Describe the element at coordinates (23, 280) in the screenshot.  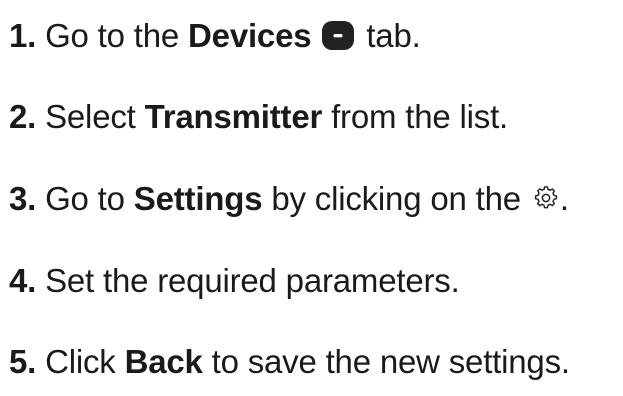
I see `step-number: 4.` at that location.